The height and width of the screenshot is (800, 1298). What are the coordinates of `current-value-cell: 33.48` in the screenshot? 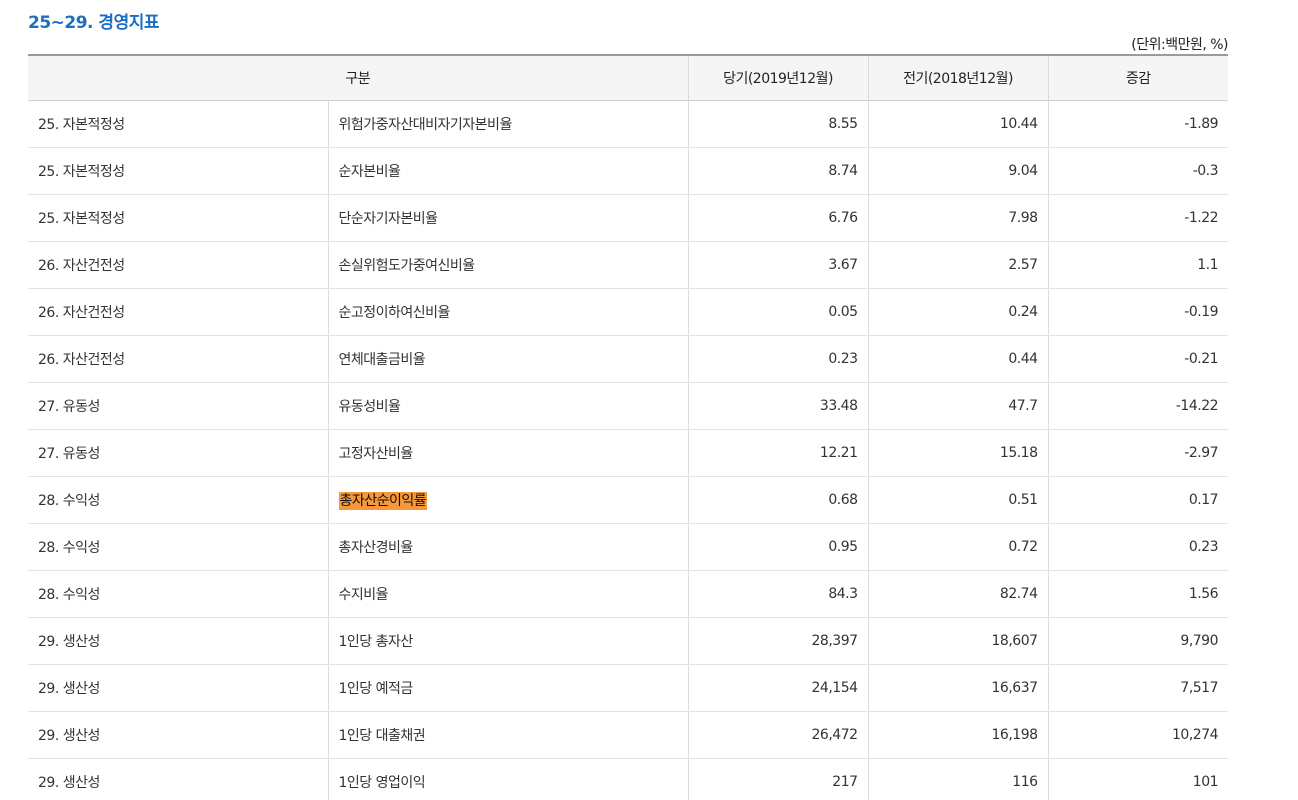 It's located at (778, 406).